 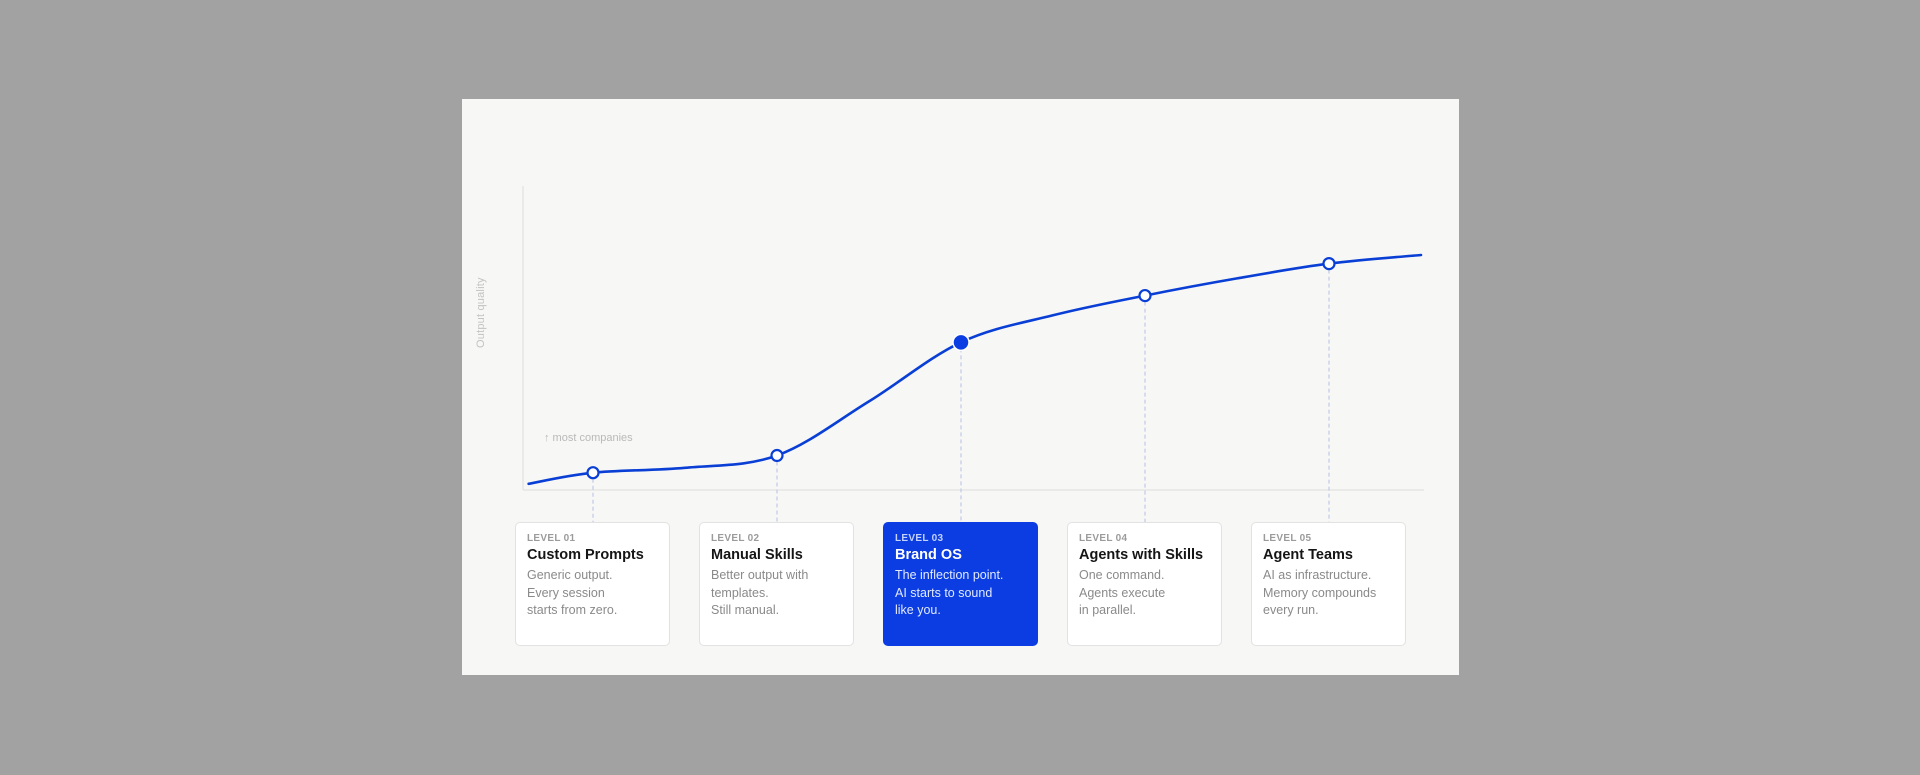 What do you see at coordinates (1291, 610) in the screenshot?
I see `level-description-line: every run.` at bounding box center [1291, 610].